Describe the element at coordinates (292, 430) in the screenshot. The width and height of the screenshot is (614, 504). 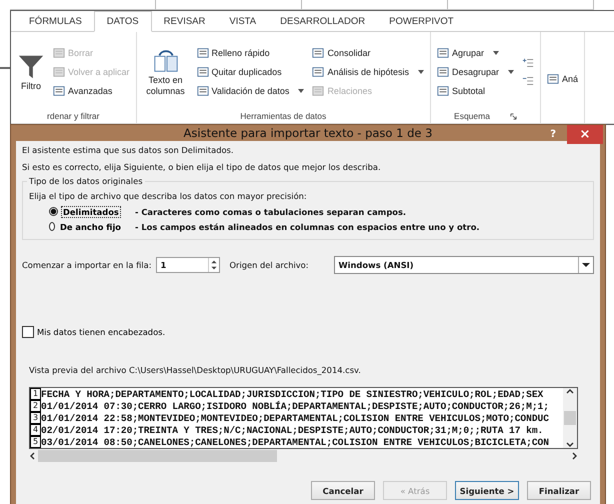
I see `preview-line: 02/01/2014 17:20;TREINTA Y TRES;N/C;NACIONAL;DESPISTE;AUTO;CONDUCTOR;31;M;0;;RUTA 17 km.` at that location.